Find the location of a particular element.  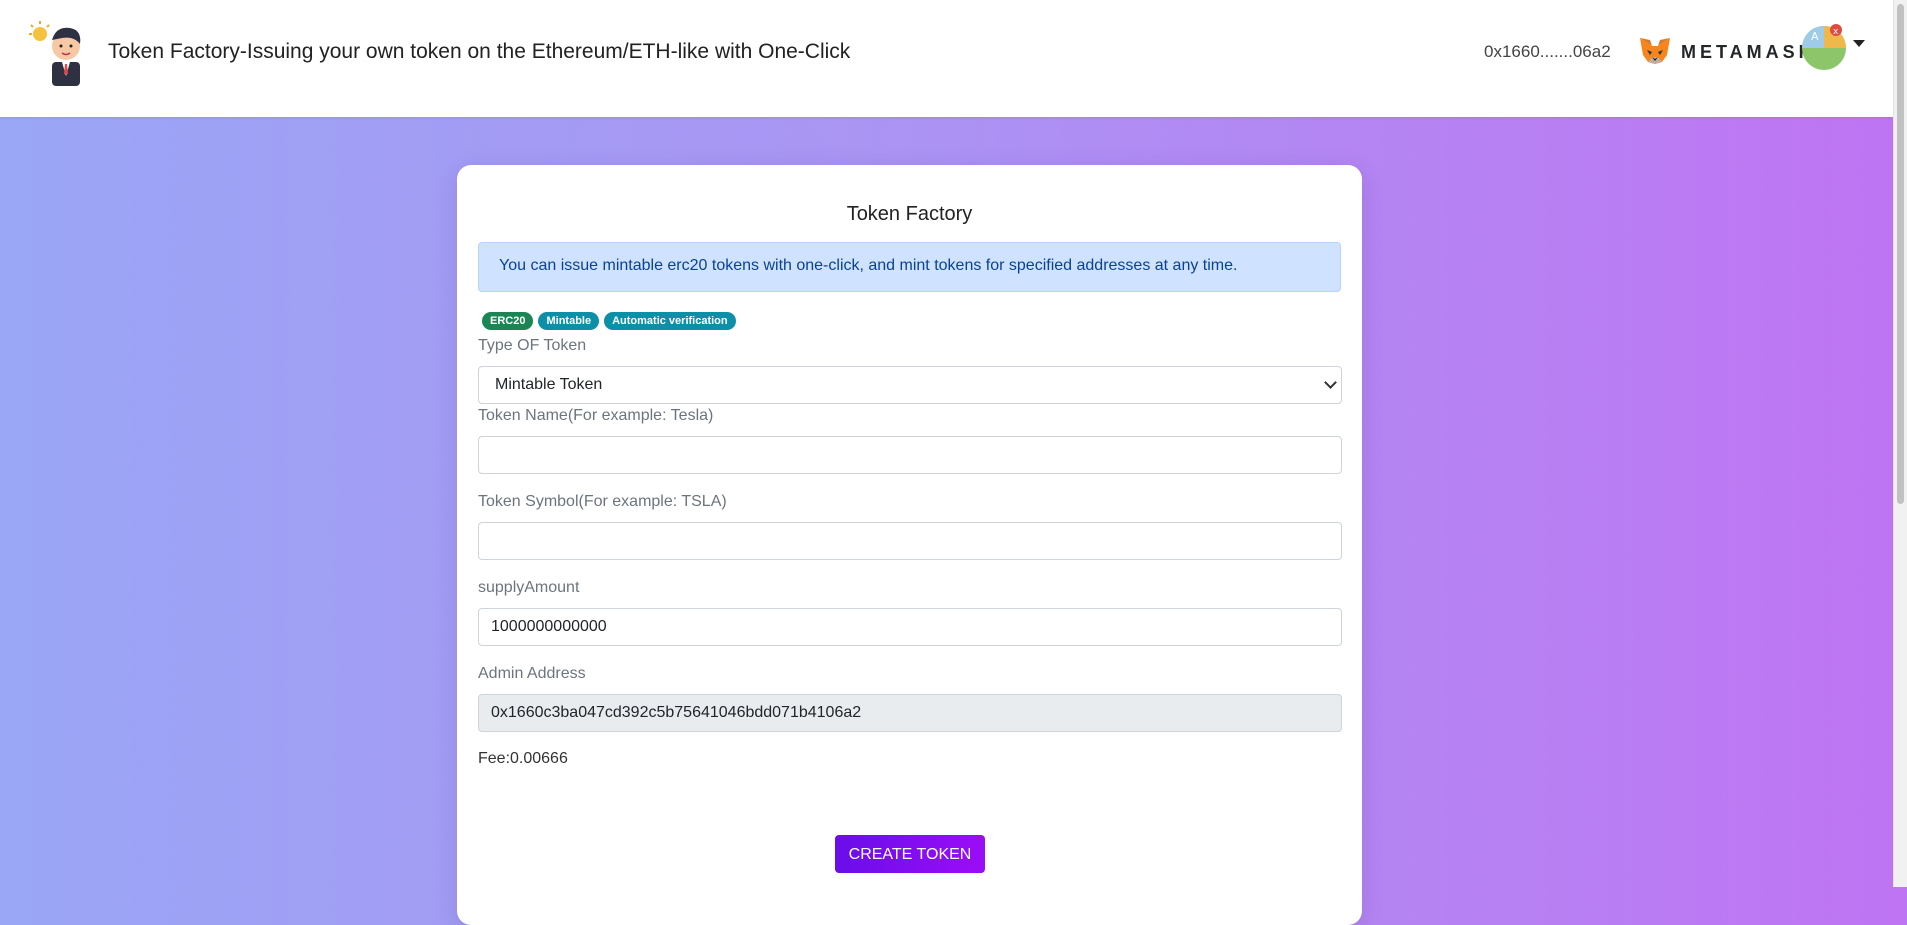

badge-group: ERC20 Mintable Automatic verification is located at coordinates (611, 321).